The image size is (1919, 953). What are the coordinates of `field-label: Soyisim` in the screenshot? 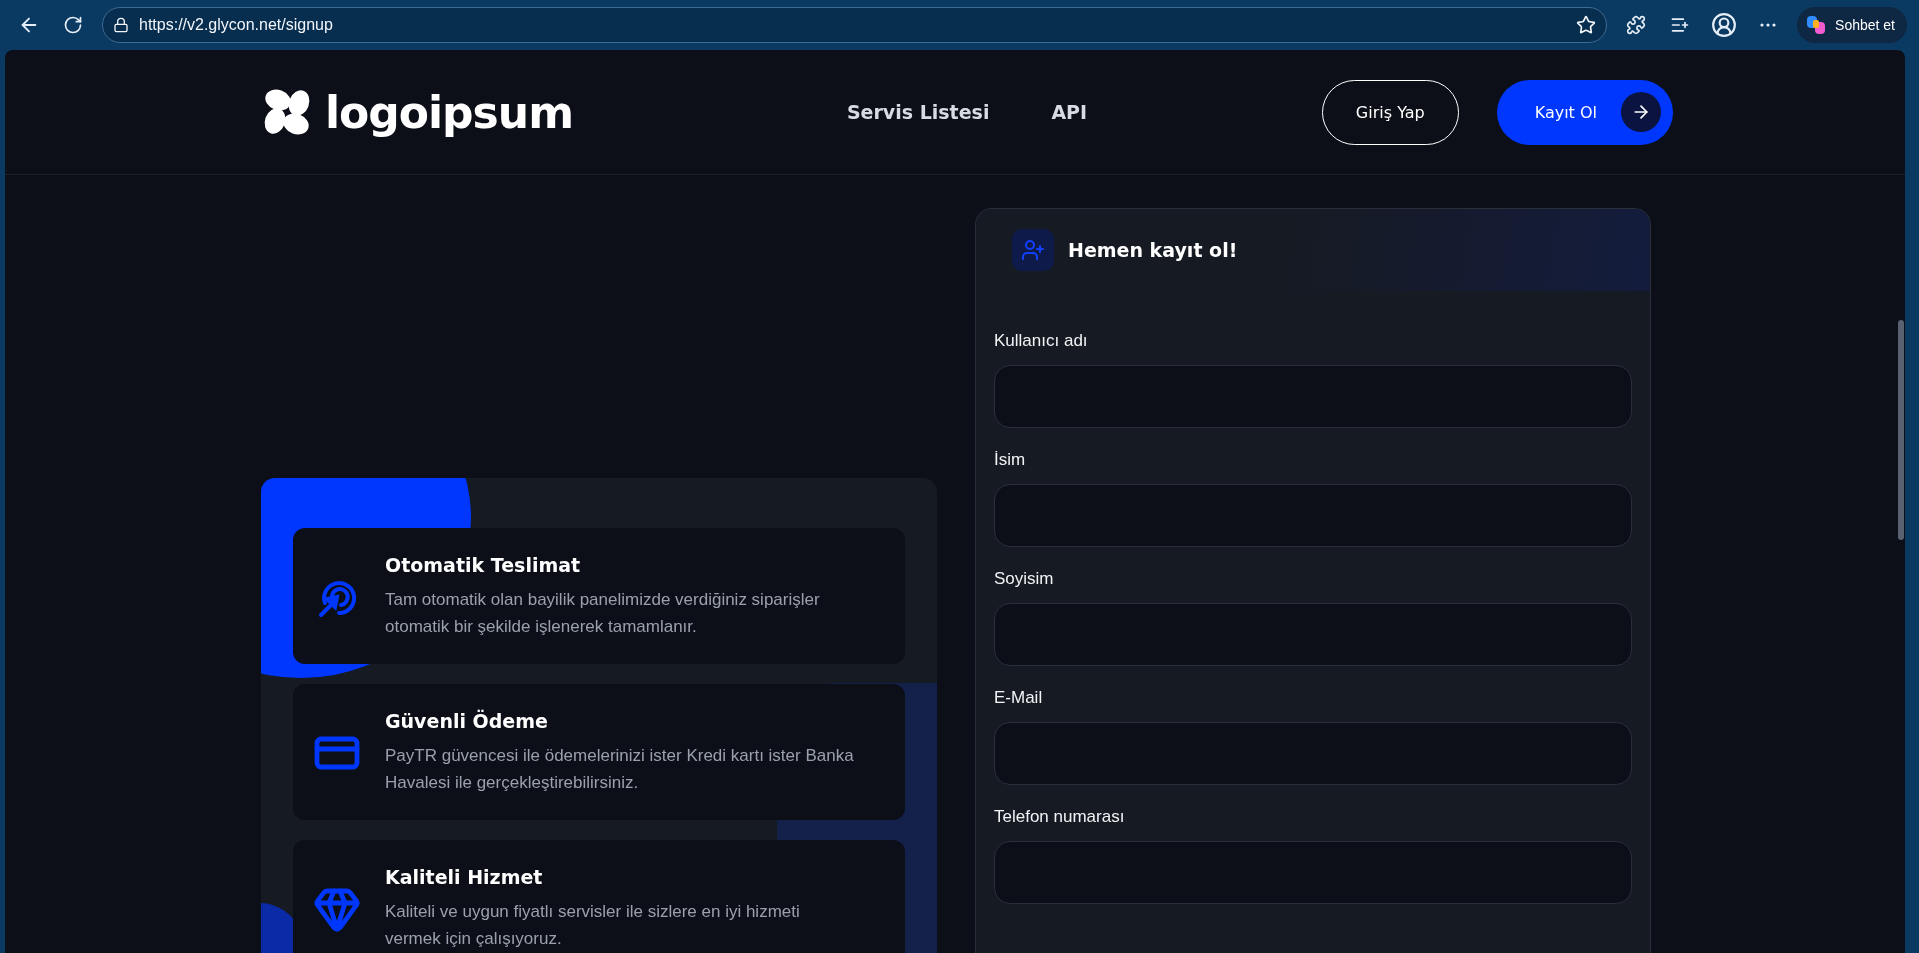 It's located at (1024, 579).